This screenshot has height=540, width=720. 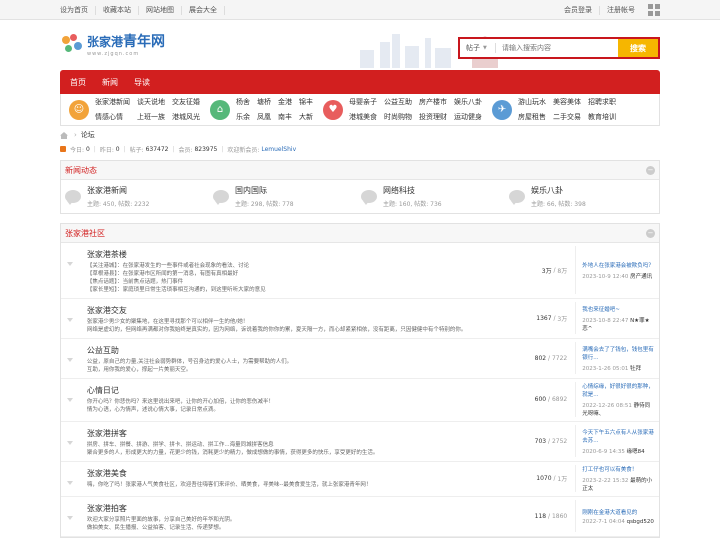 I want to click on category-link: 运动健身, so click(x=468, y=117).